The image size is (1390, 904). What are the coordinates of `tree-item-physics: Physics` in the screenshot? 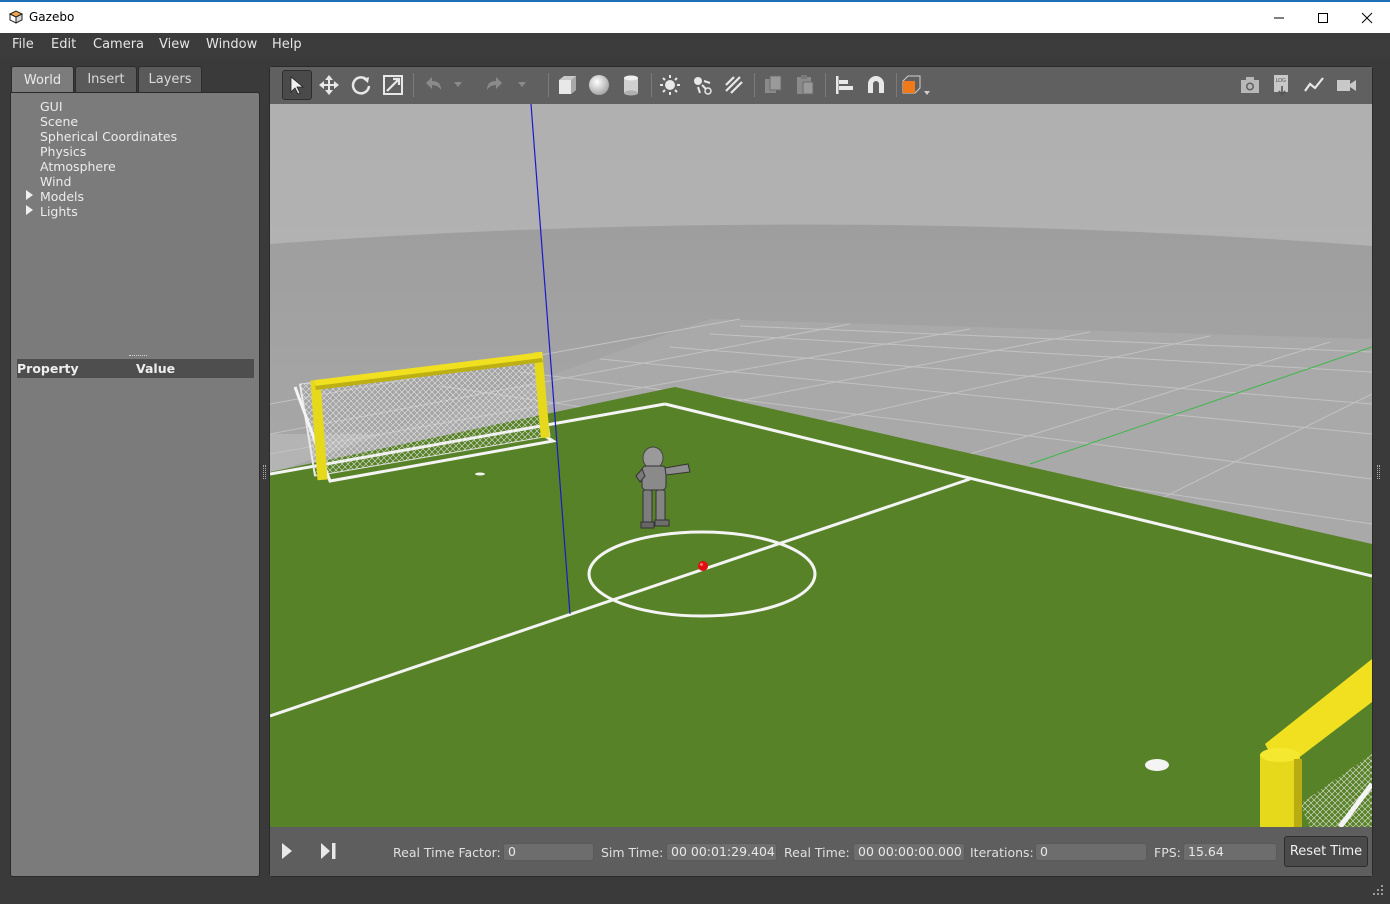 It's located at (63, 151).